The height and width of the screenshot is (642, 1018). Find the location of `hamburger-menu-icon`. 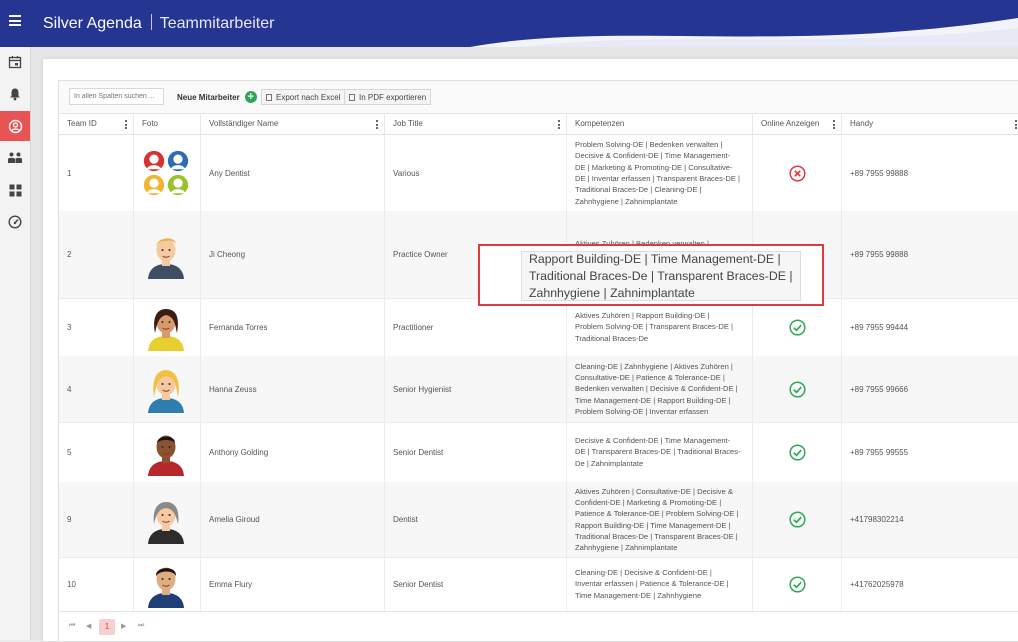

hamburger-menu-icon is located at coordinates (15, 20).